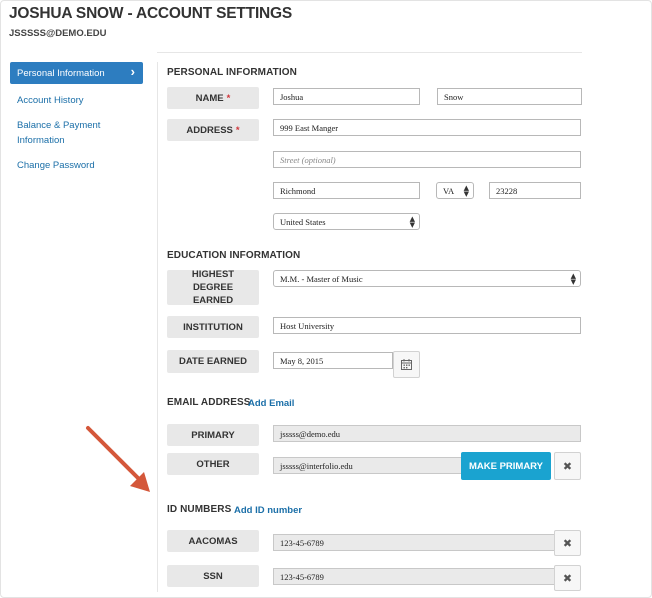 This screenshot has height=598, width=652. Describe the element at coordinates (213, 130) in the screenshot. I see `address-label: ADDRESS *` at that location.